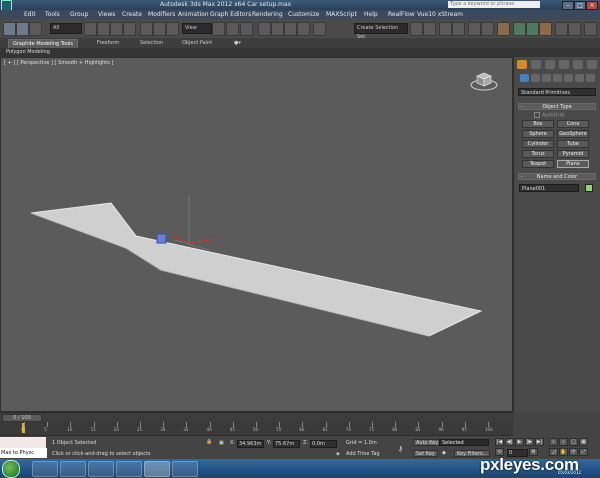  Describe the element at coordinates (538, 134) in the screenshot. I see `sphere-button: Sphere` at that location.